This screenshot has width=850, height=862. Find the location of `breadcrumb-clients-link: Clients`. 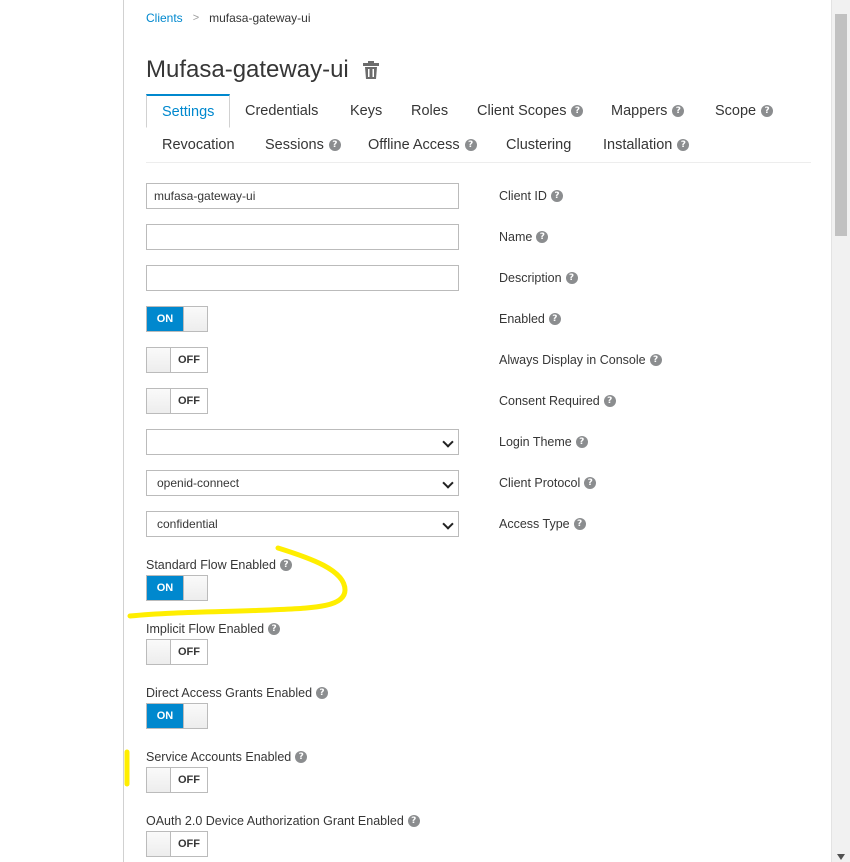

breadcrumb-clients-link: Clients is located at coordinates (164, 18).